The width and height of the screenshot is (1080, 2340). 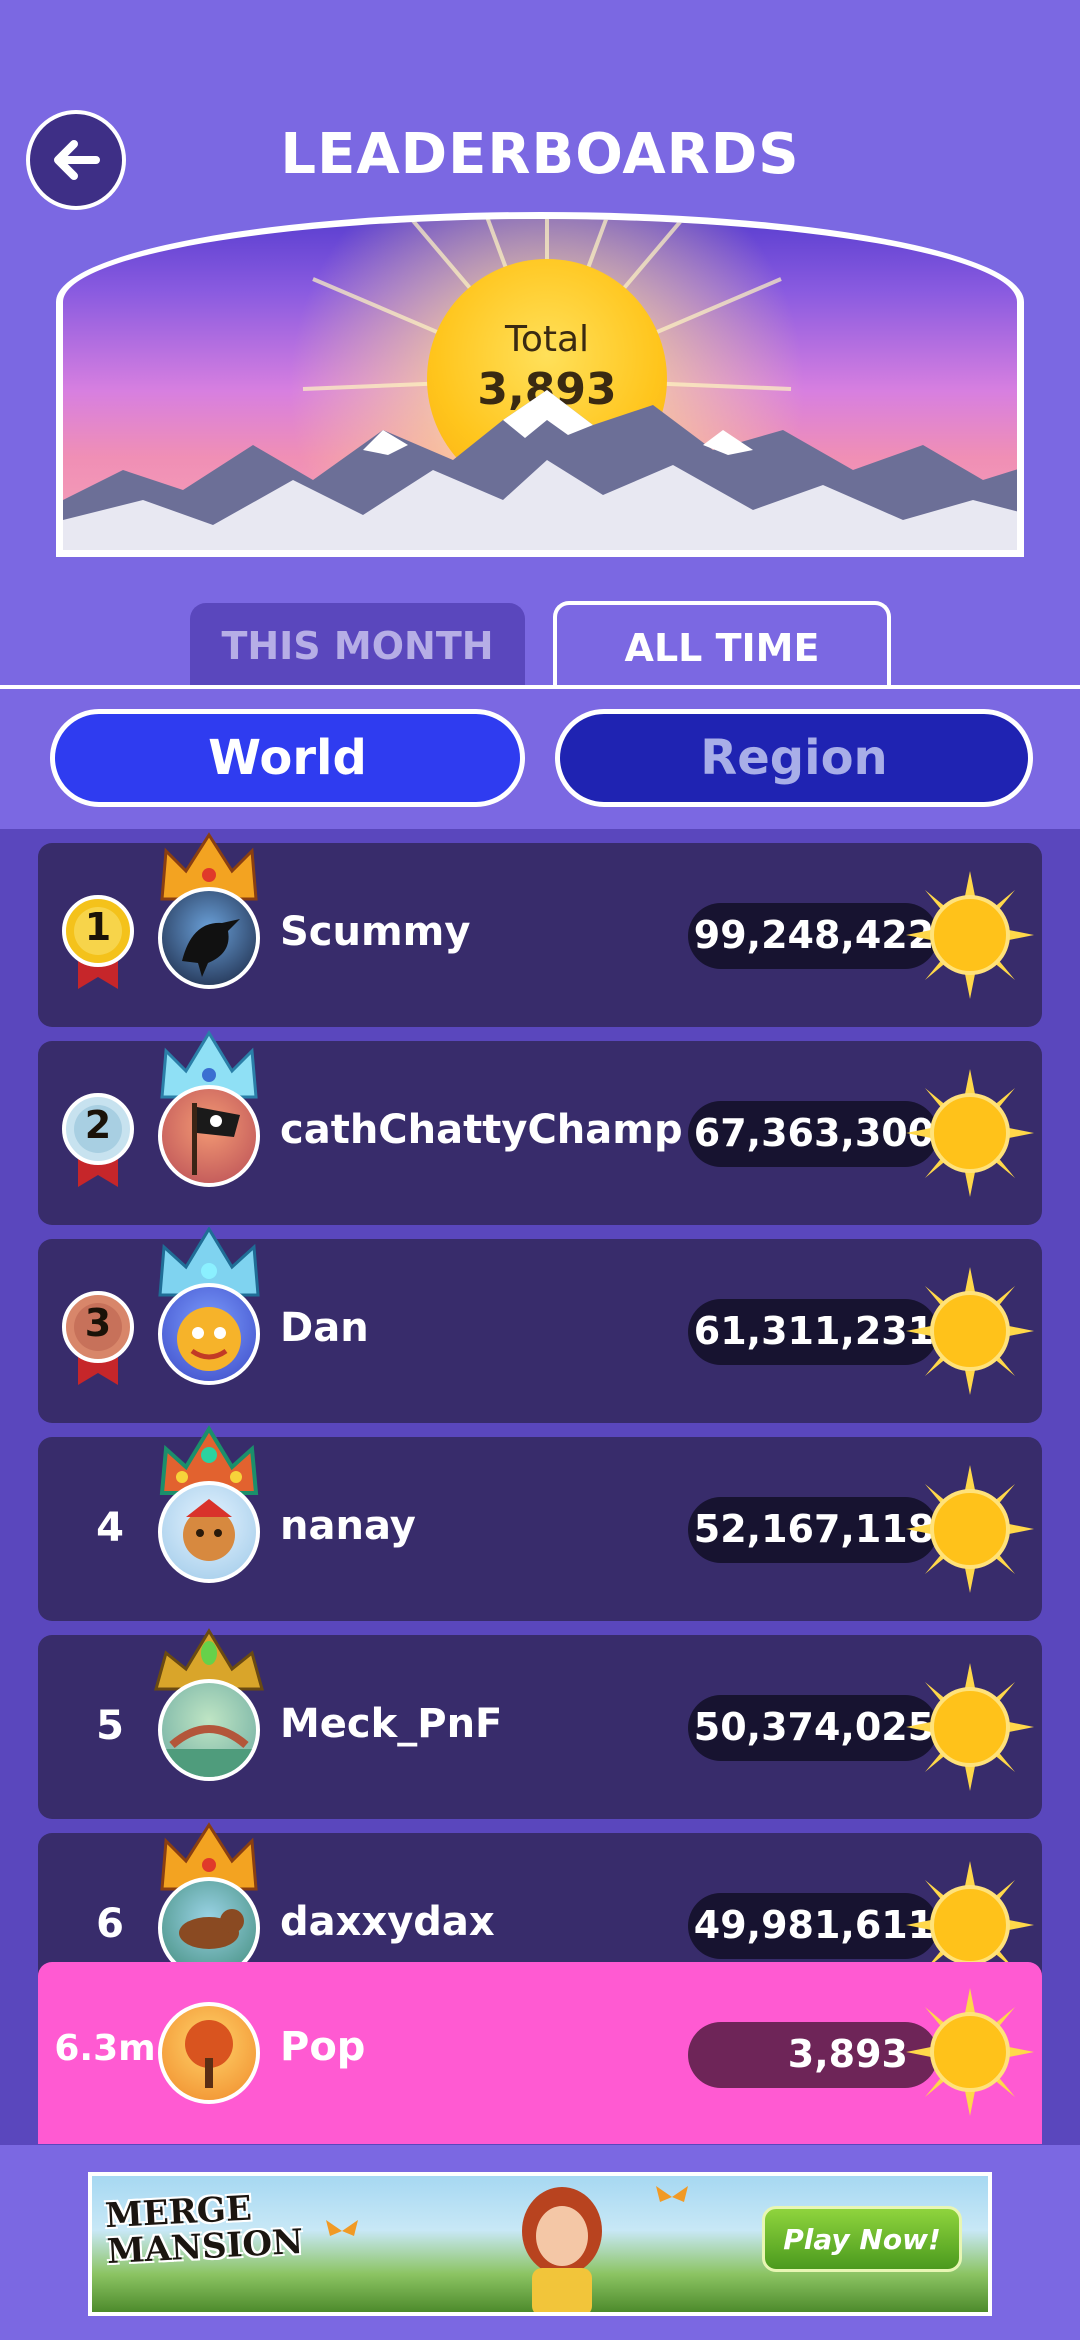 I want to click on player-name: Dan, so click(x=324, y=1328).